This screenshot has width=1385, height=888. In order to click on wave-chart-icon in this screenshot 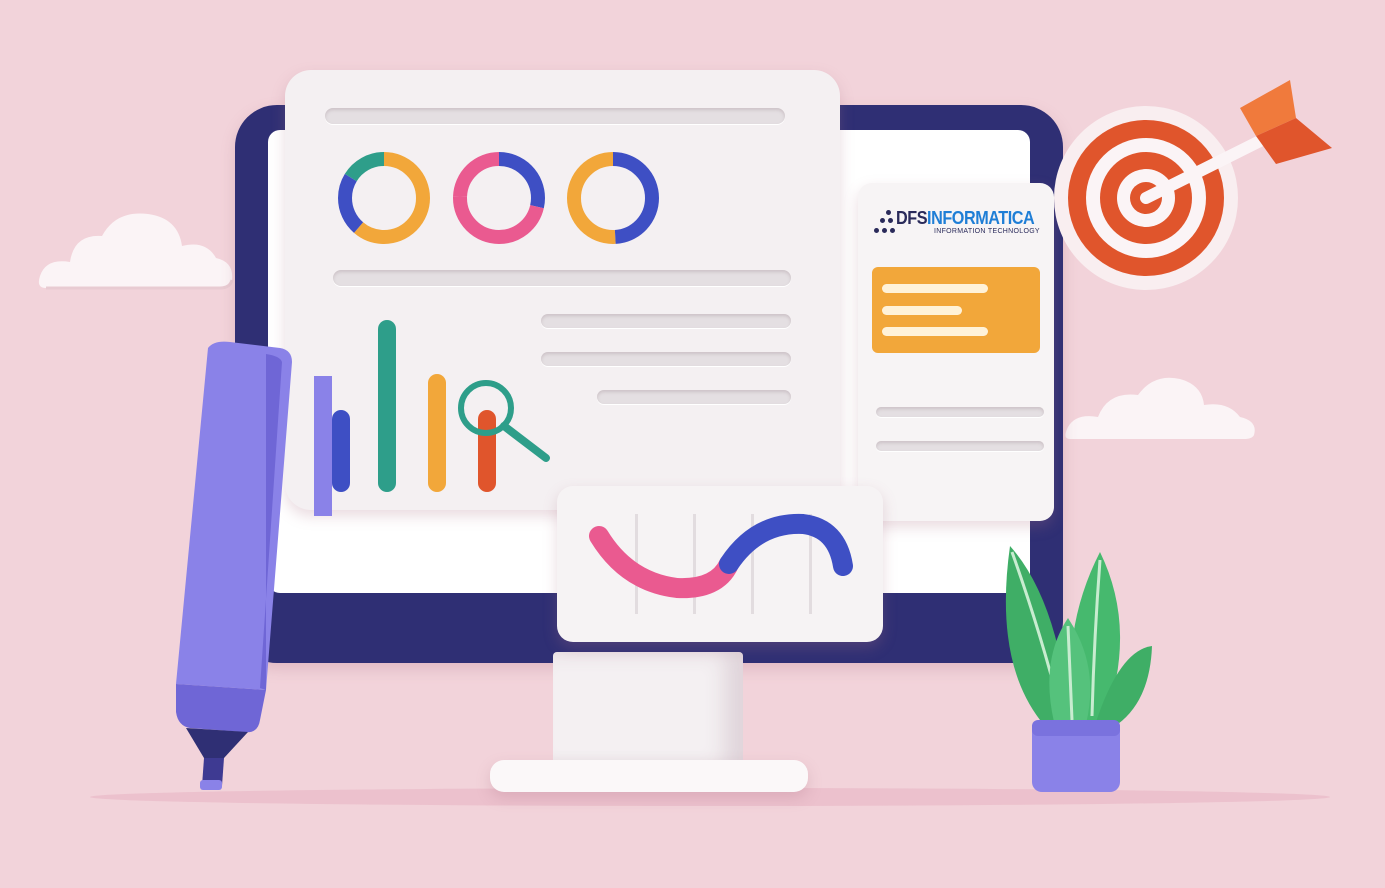, I will do `click(721, 556)`.